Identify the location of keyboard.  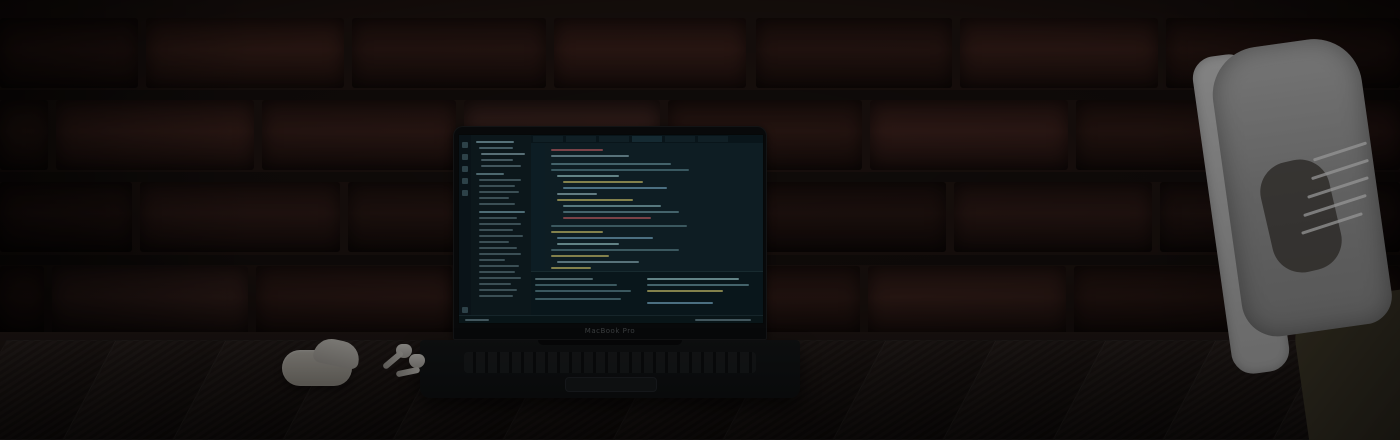
(610, 362).